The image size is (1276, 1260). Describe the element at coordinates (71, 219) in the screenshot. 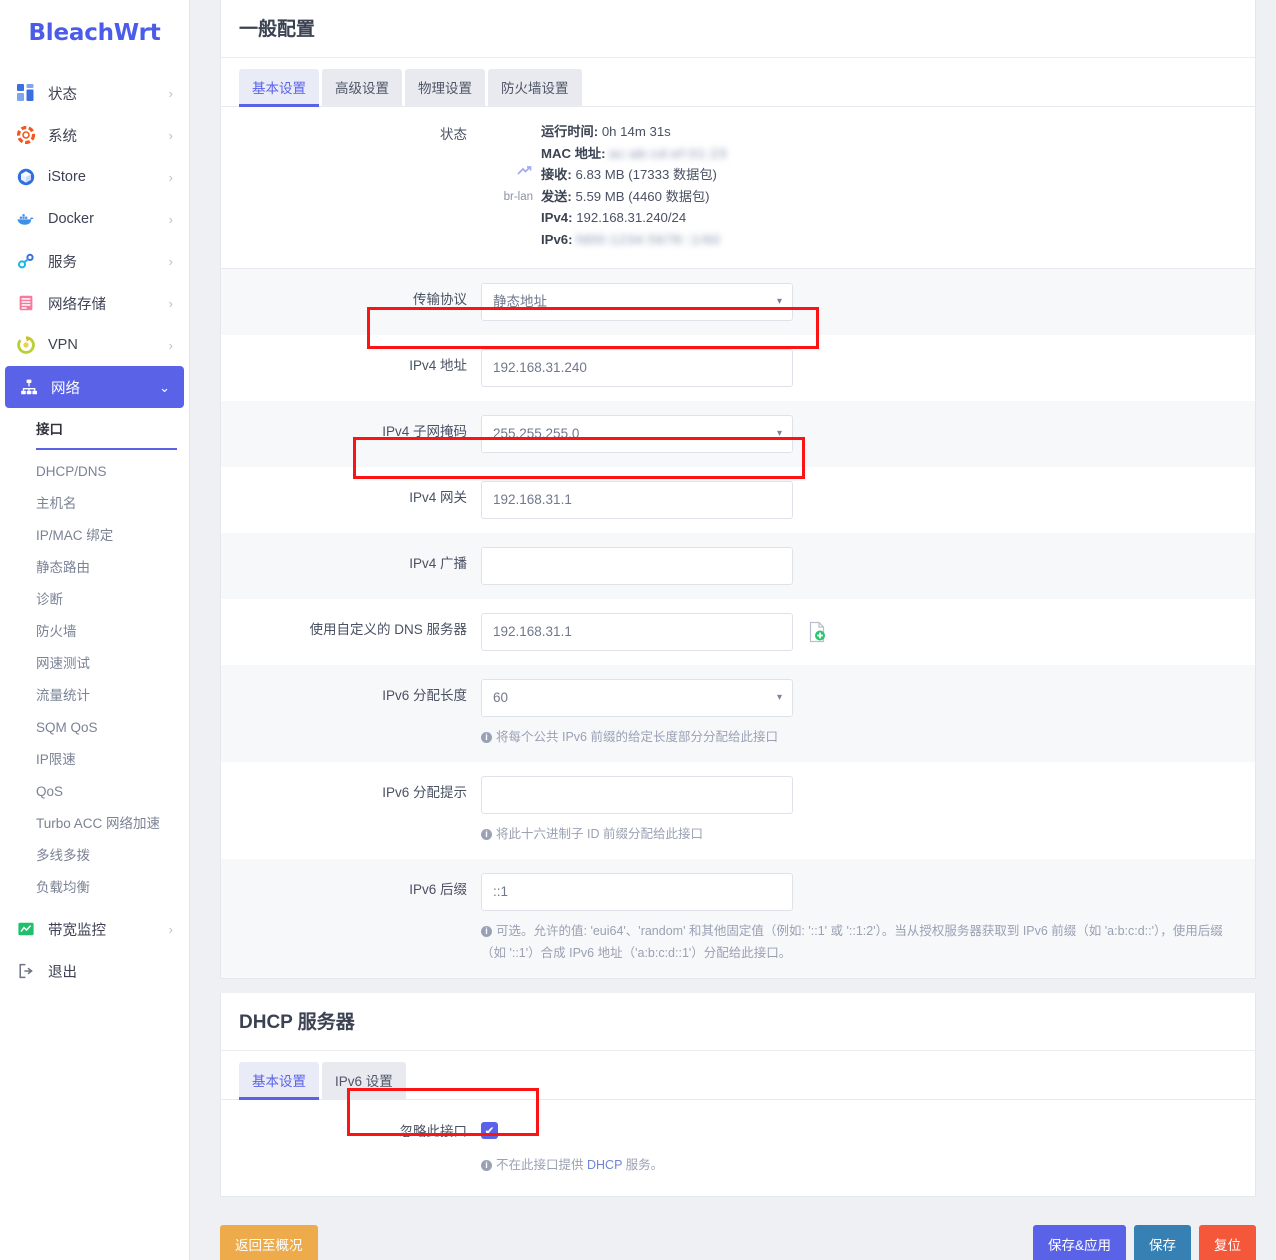

I see `sidebar-item-label: Docker` at that location.